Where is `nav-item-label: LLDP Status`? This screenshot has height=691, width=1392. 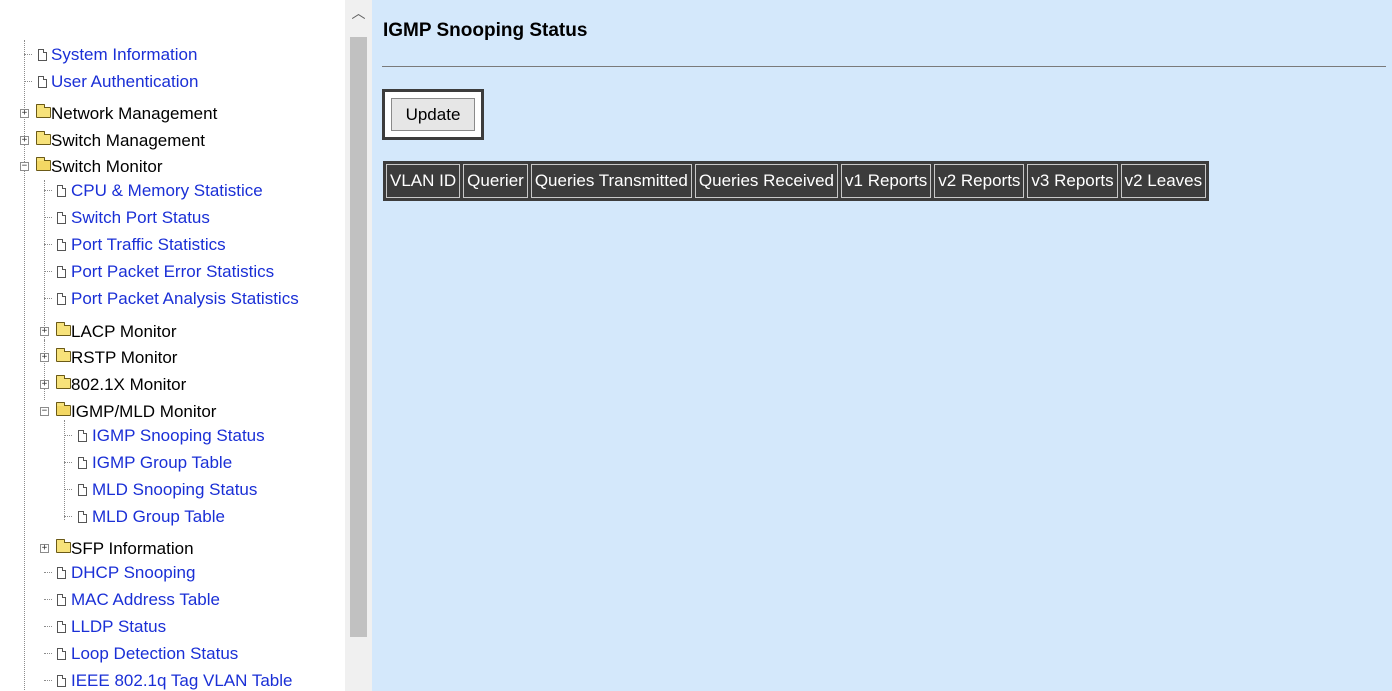 nav-item-label: LLDP Status is located at coordinates (119, 626).